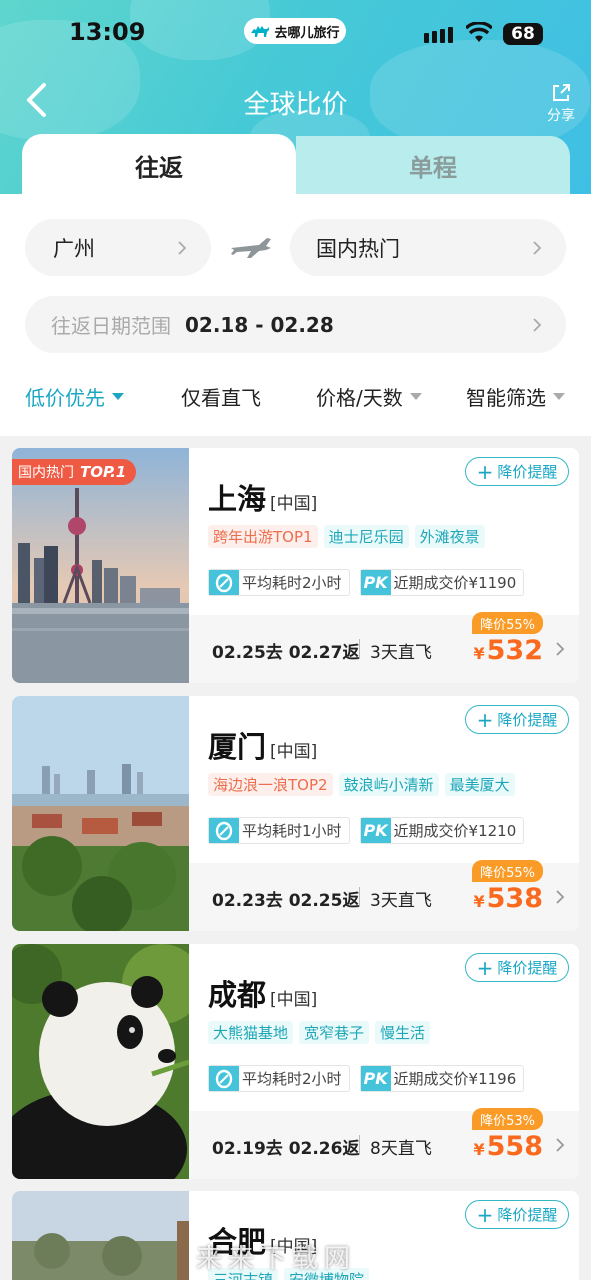  I want to click on share-button: 分享, so click(561, 103).